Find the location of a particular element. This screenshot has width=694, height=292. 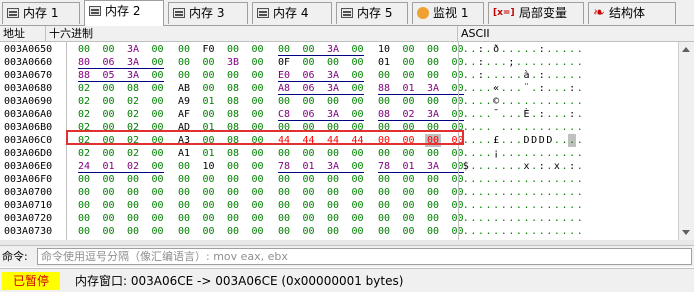

ascii-char: ð is located at coordinates (496, 49).